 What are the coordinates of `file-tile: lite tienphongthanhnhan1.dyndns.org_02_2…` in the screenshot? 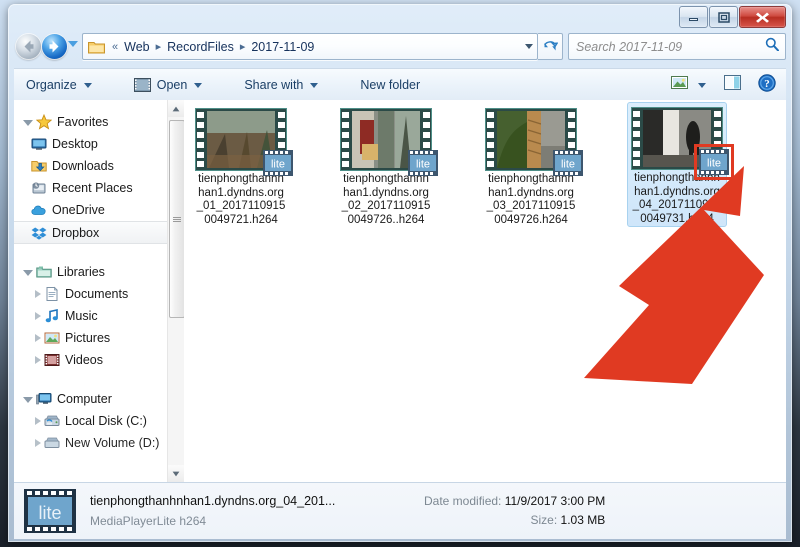 It's located at (387, 165).